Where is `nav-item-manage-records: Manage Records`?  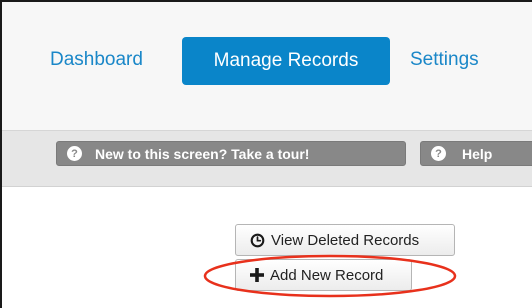
nav-item-manage-records: Manage Records is located at coordinates (286, 61).